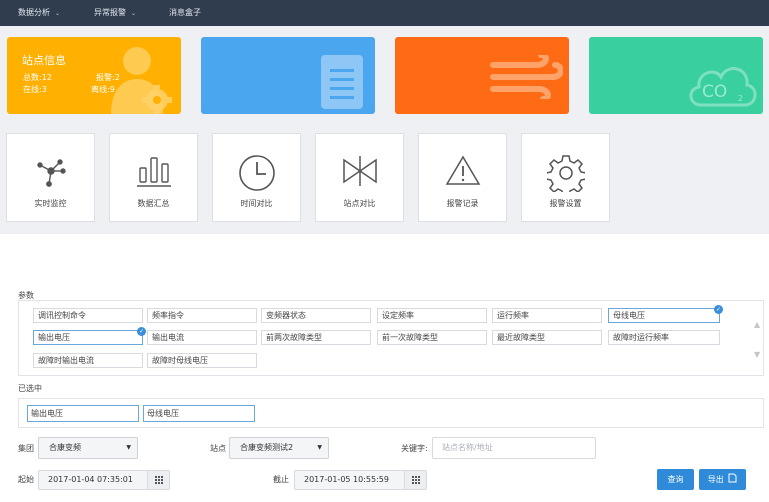 This screenshot has height=502, width=769. Describe the element at coordinates (281, 479) in the screenshot. I see `end-label: 截止` at that location.